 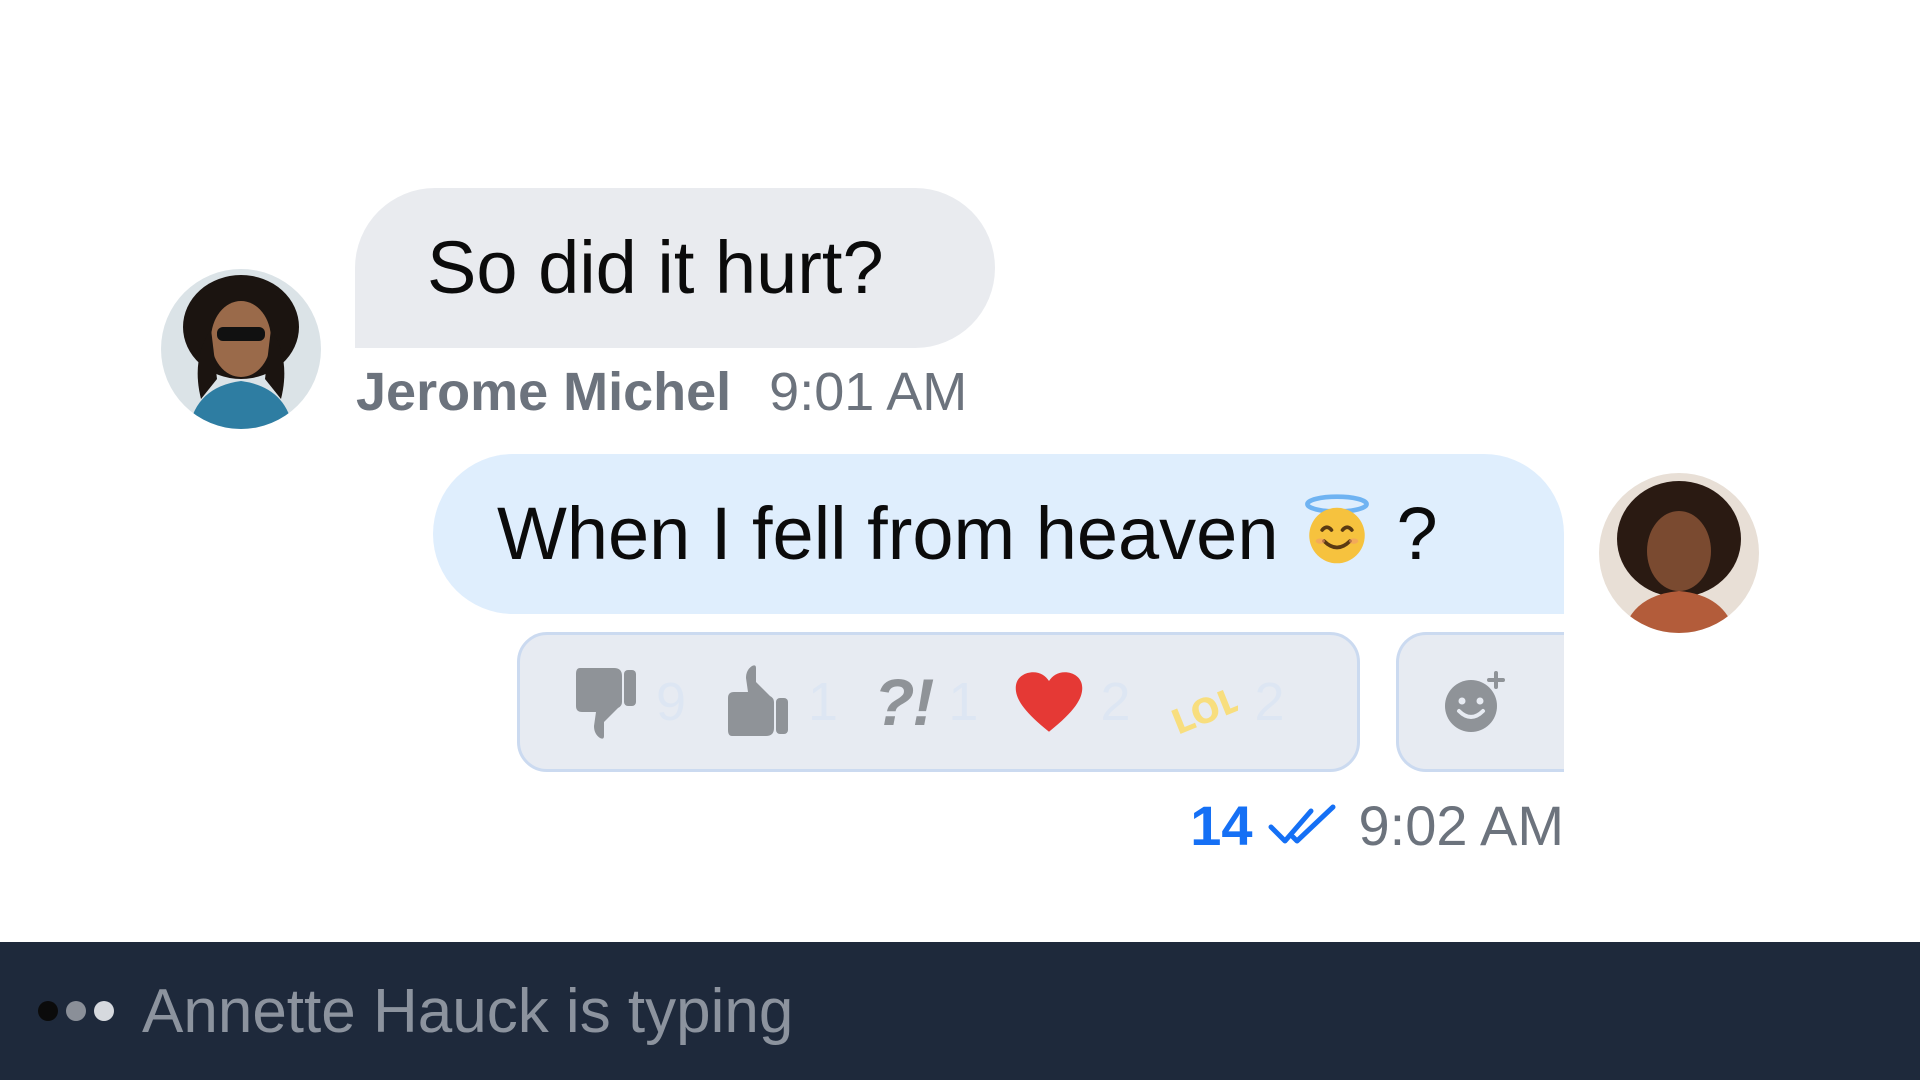 What do you see at coordinates (1049, 702) in the screenshot?
I see `heart-icon` at bounding box center [1049, 702].